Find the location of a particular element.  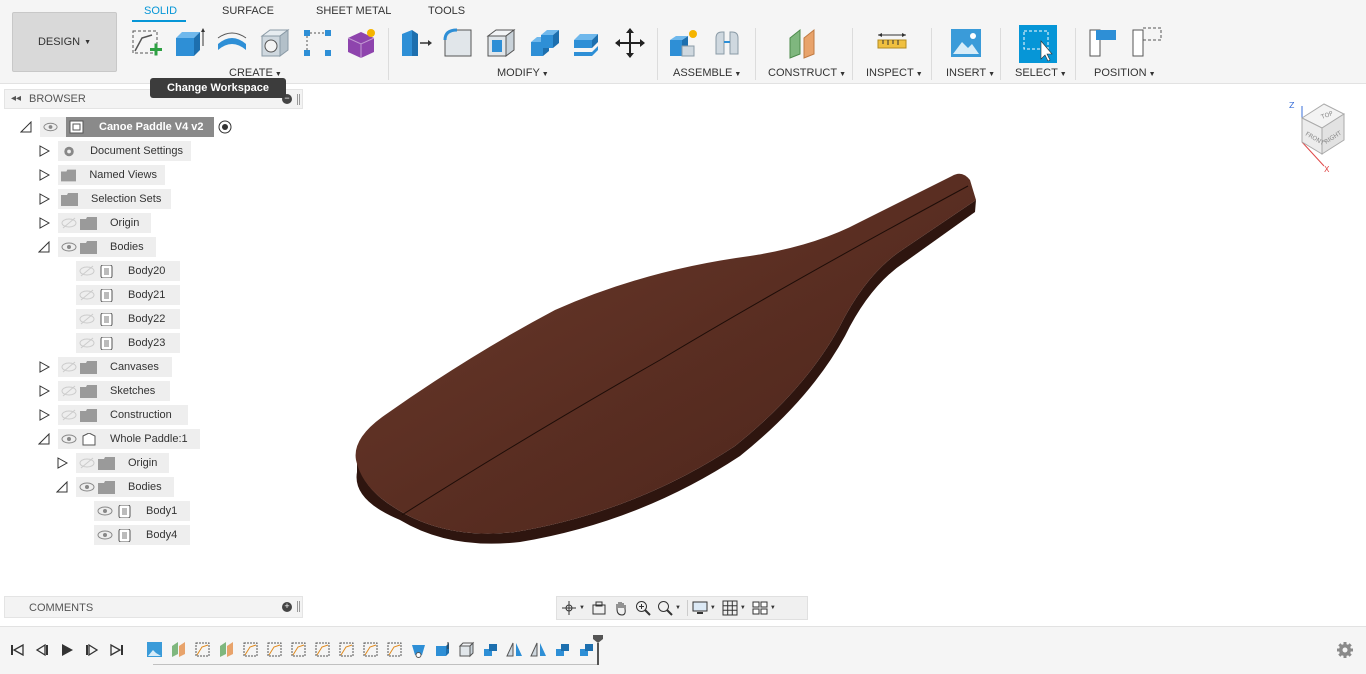

workspace-switcher-button: DESIGN ▼ is located at coordinates (64, 42).